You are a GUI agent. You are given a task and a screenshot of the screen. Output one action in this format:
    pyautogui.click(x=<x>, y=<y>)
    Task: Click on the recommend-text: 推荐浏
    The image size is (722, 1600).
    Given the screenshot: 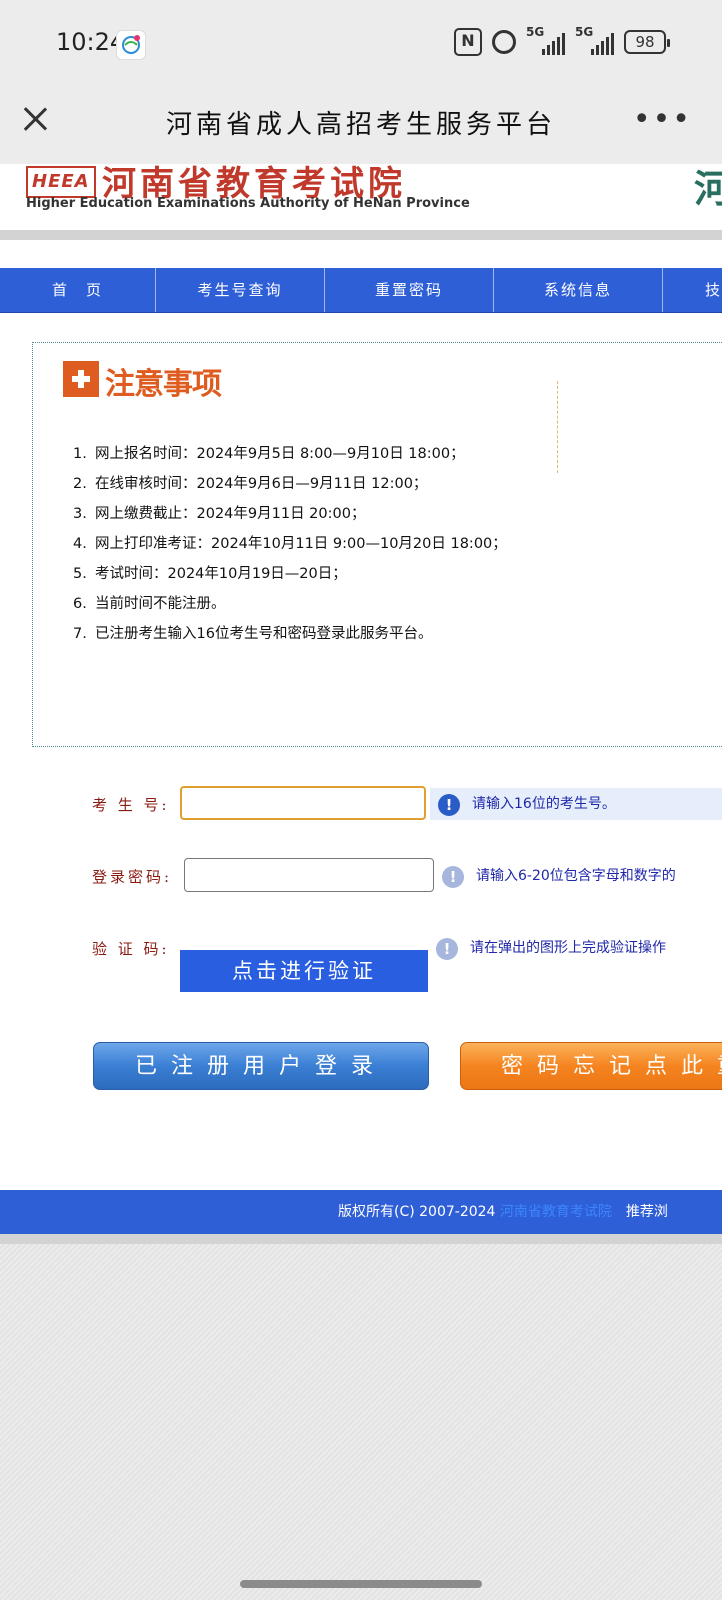 What is the action you would take?
    pyautogui.click(x=639, y=1212)
    